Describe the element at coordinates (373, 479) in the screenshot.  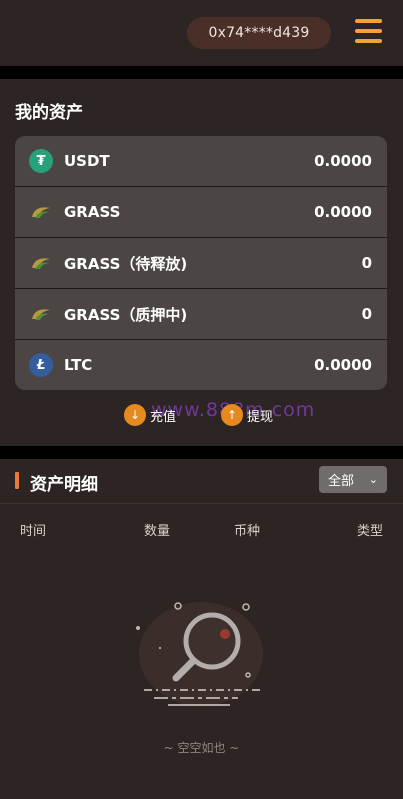
I see `chevron-down-icon: ⌄` at that location.